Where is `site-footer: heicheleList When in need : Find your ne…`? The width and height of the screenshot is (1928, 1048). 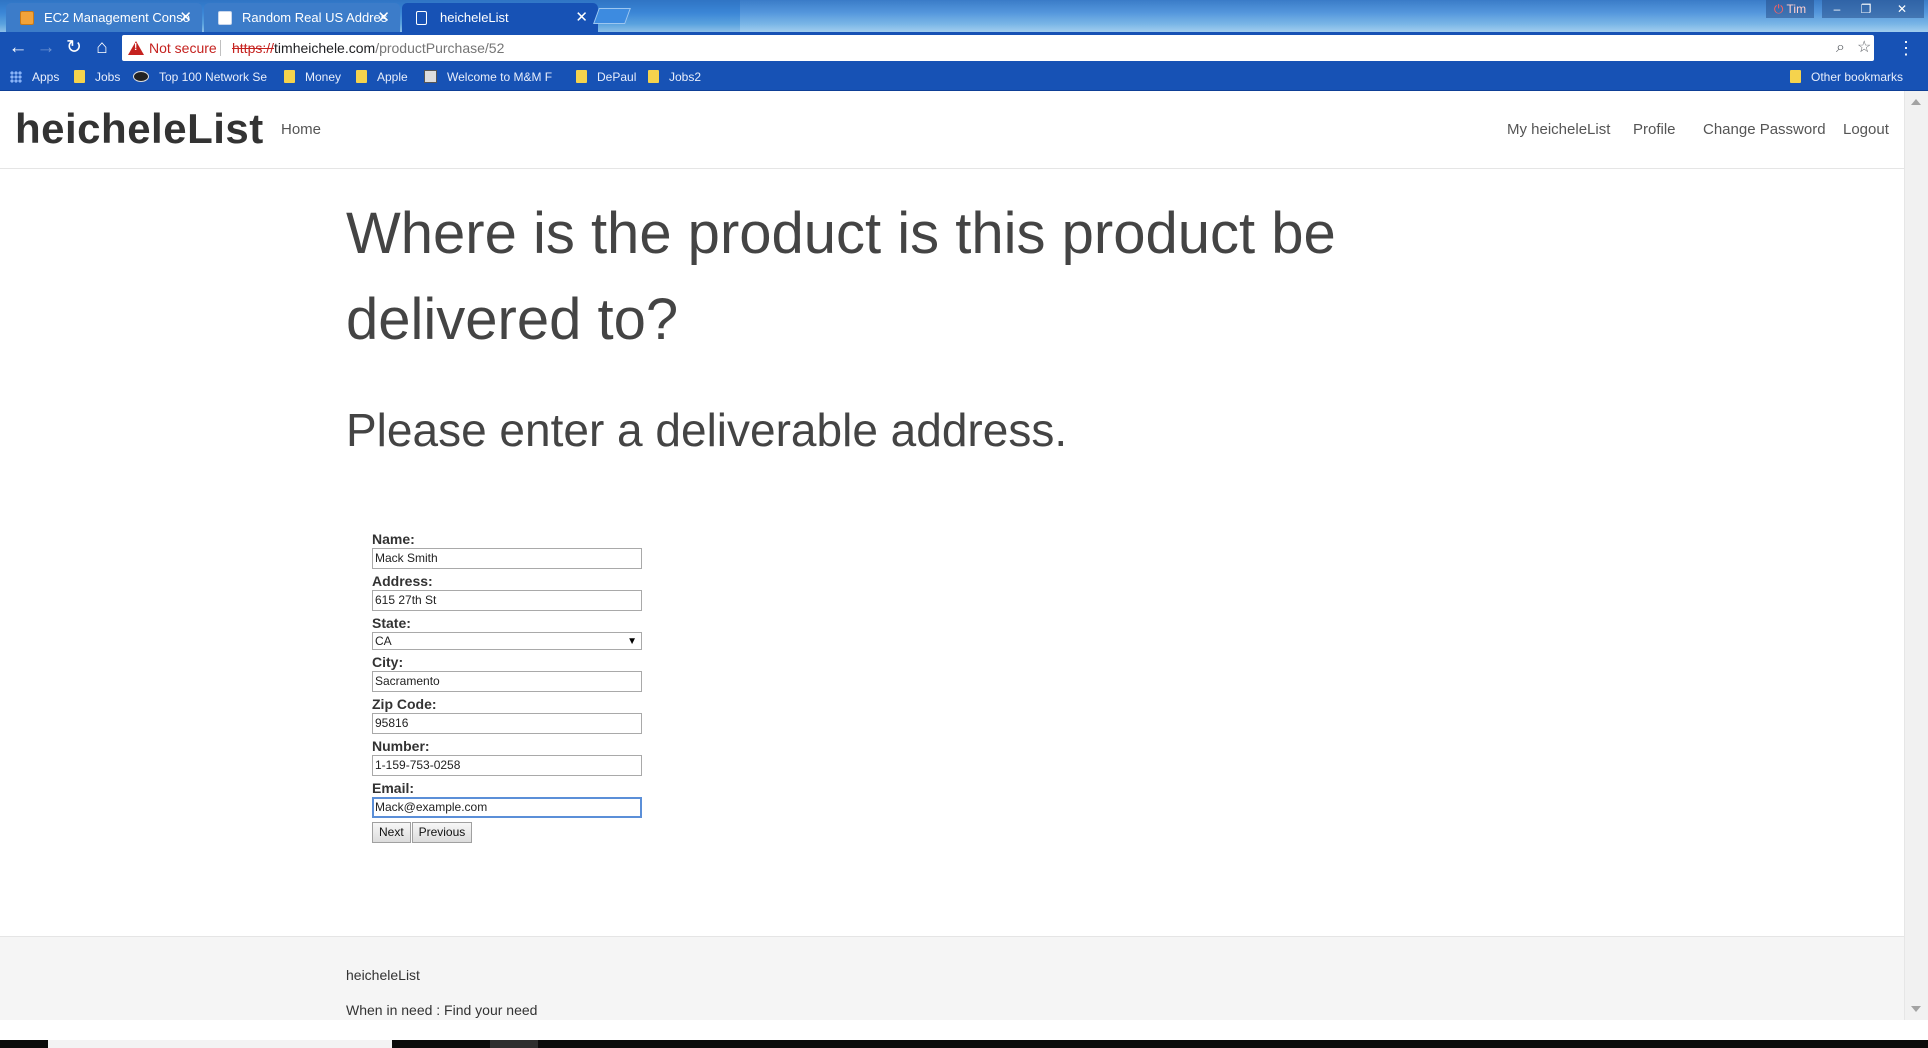
site-footer: heicheleList When in need : Find your ne… is located at coordinates (952, 978).